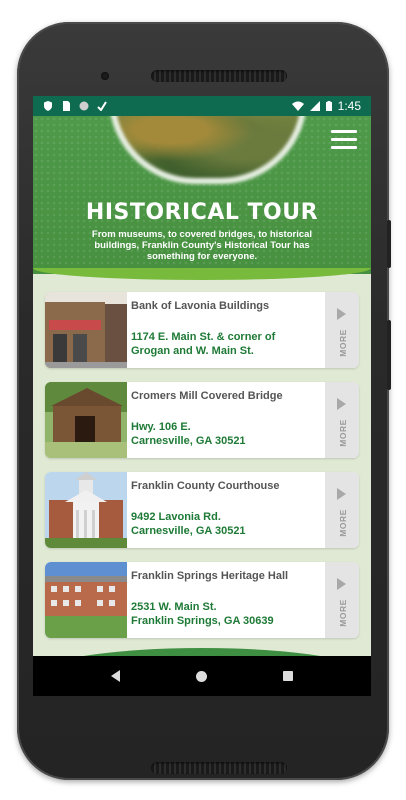 The height and width of the screenshot is (800, 406). Describe the element at coordinates (202, 106) in the screenshot. I see `status-bar: 1:45` at that location.